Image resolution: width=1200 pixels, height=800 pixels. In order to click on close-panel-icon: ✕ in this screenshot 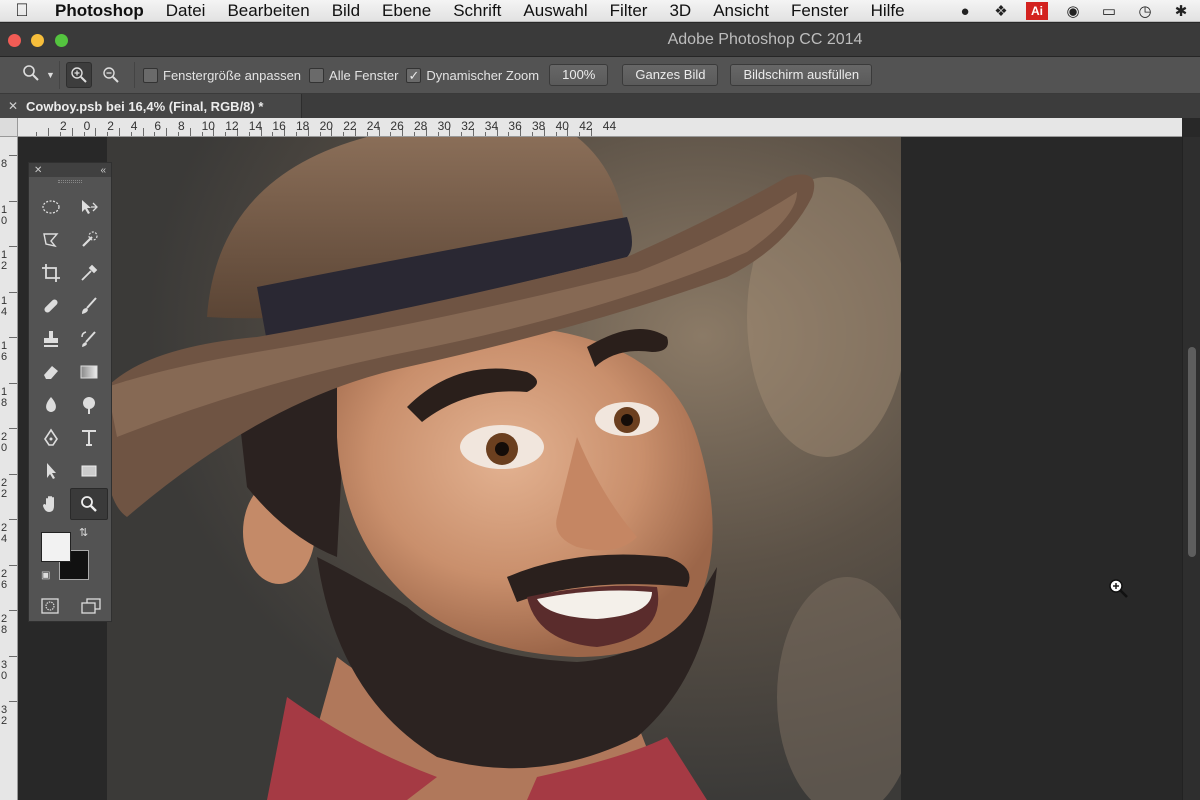, I will do `click(38, 170)`.